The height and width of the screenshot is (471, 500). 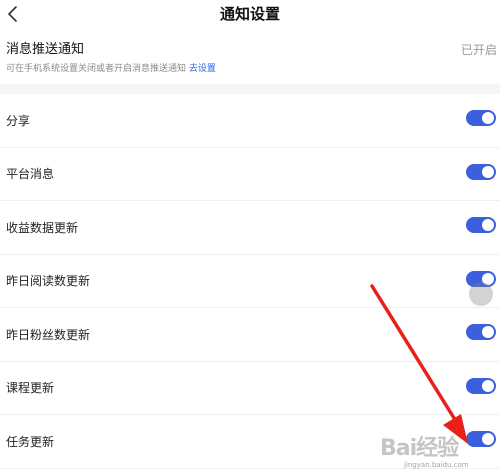 What do you see at coordinates (30, 441) in the screenshot?
I see `setting-label: 任务更新` at bounding box center [30, 441].